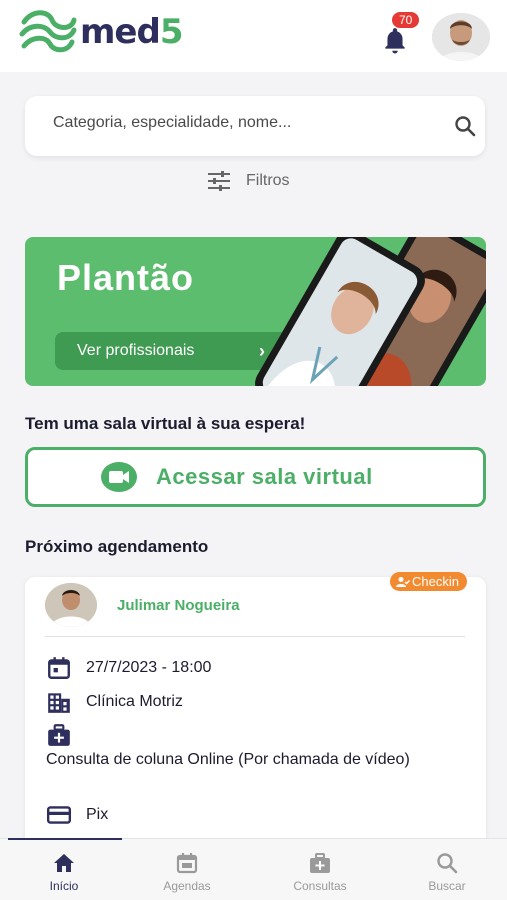 This screenshot has width=507, height=900. What do you see at coordinates (119, 477) in the screenshot?
I see `video-camera-icon` at bounding box center [119, 477].